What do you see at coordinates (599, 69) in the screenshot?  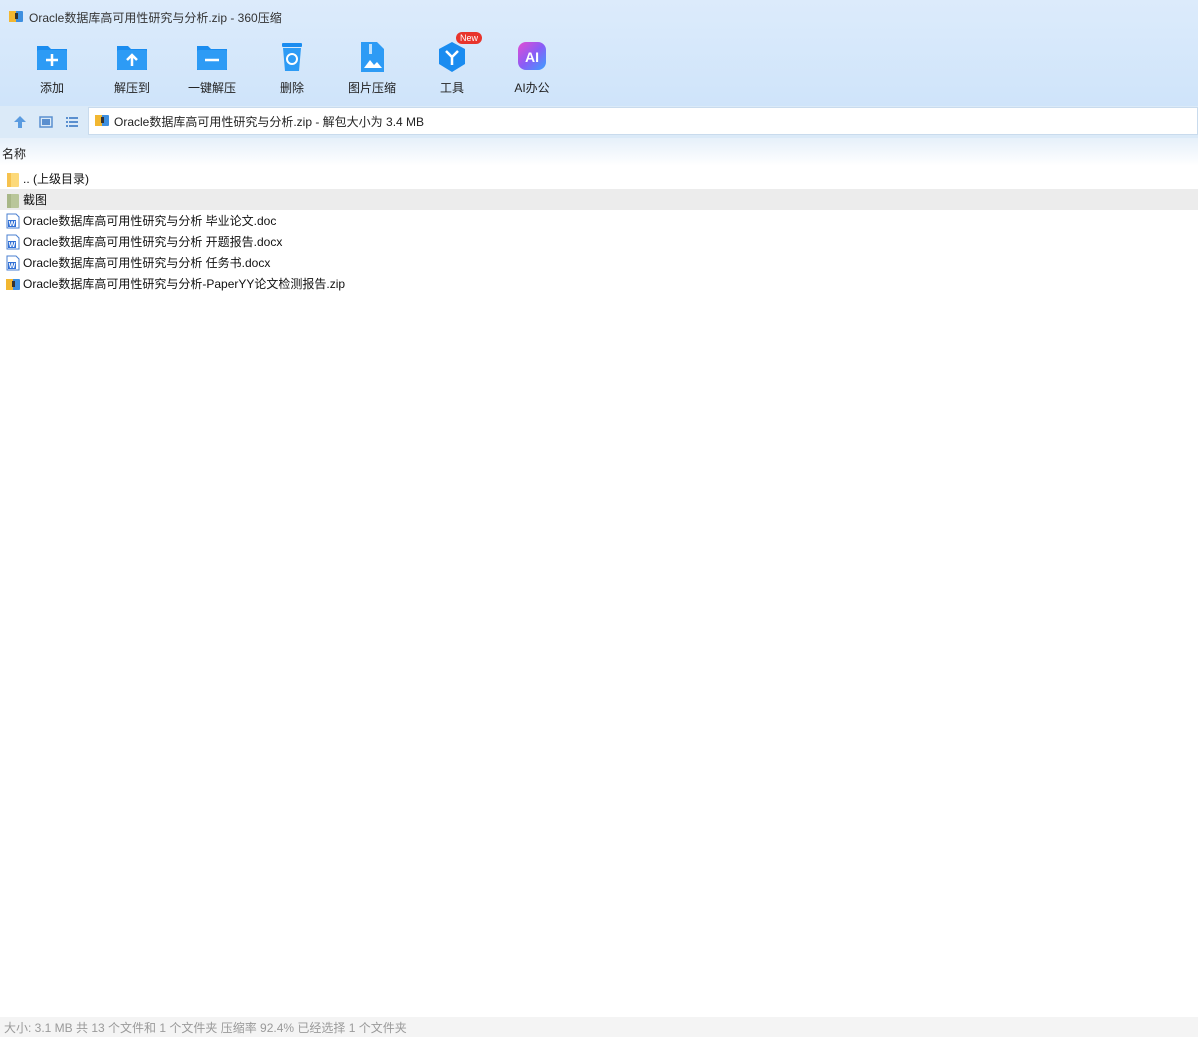 I see `toolbar: 添加 解压到 一键解压 删除 图片压缩 New 工具 AI AI办公` at bounding box center [599, 69].